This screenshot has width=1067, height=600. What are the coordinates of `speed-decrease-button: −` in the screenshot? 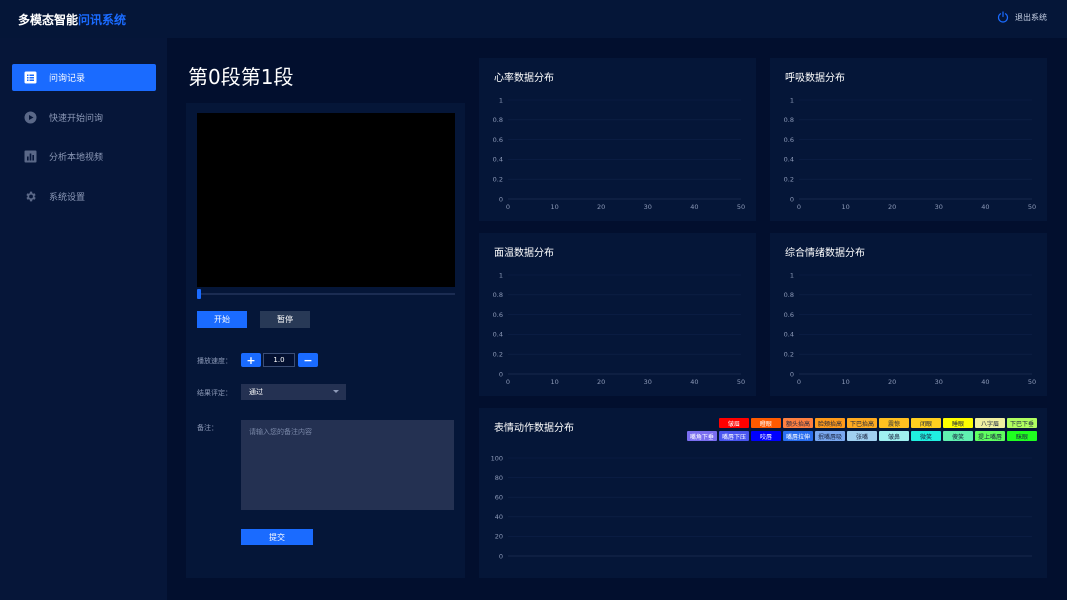 It's located at (308, 360).